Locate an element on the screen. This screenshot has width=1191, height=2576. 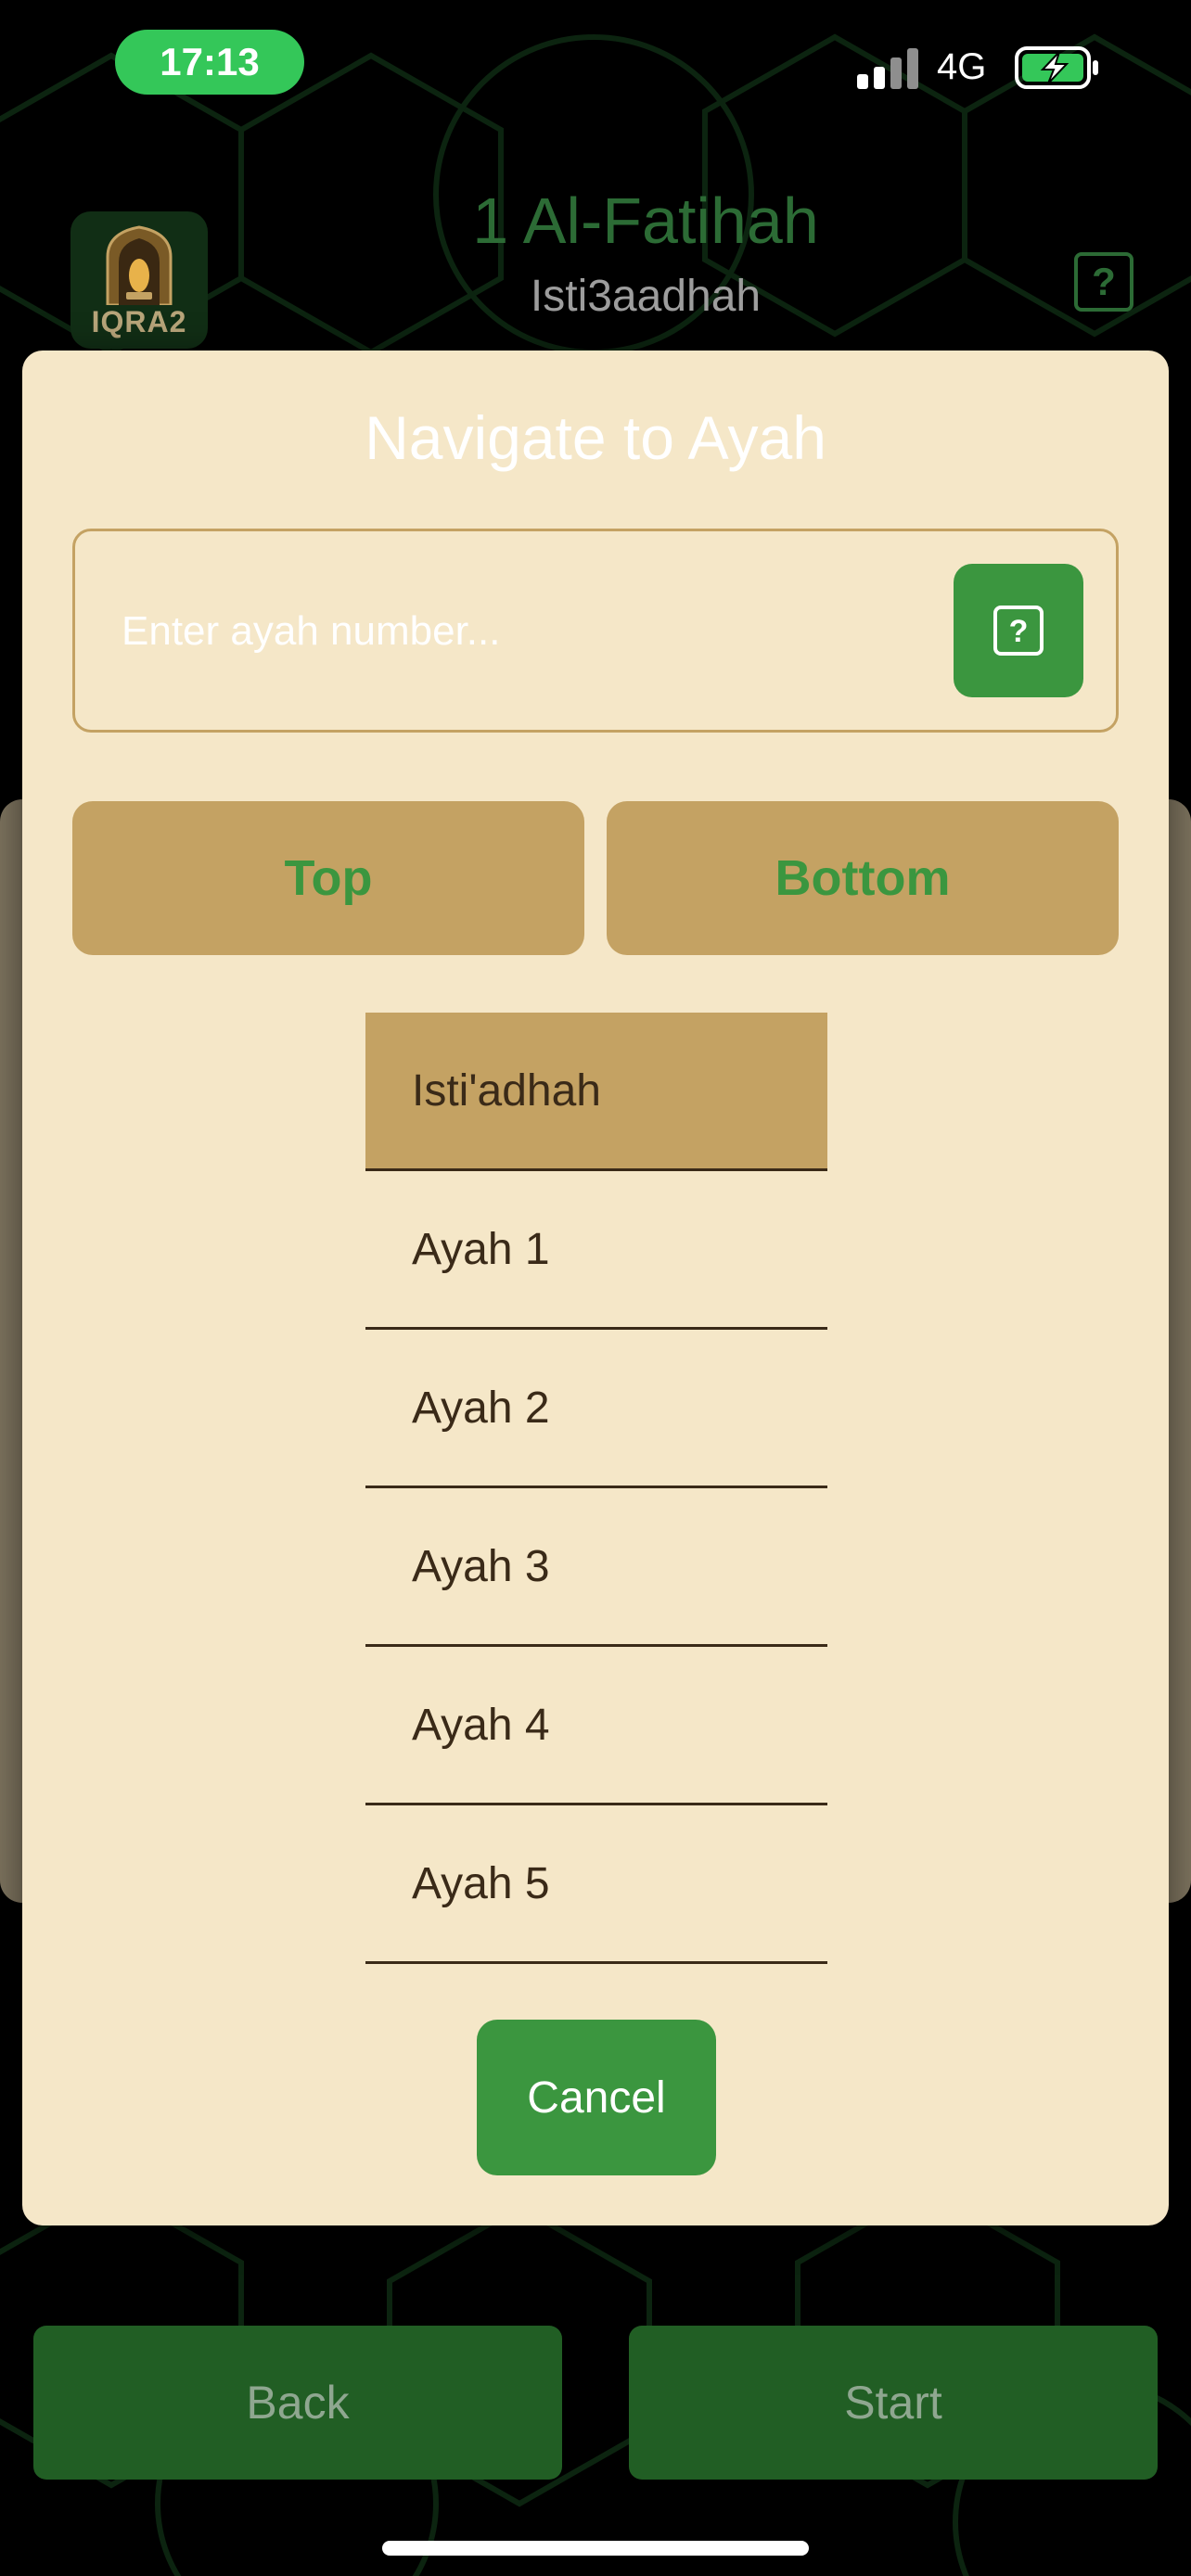
back-button: Back is located at coordinates (297, 2403).